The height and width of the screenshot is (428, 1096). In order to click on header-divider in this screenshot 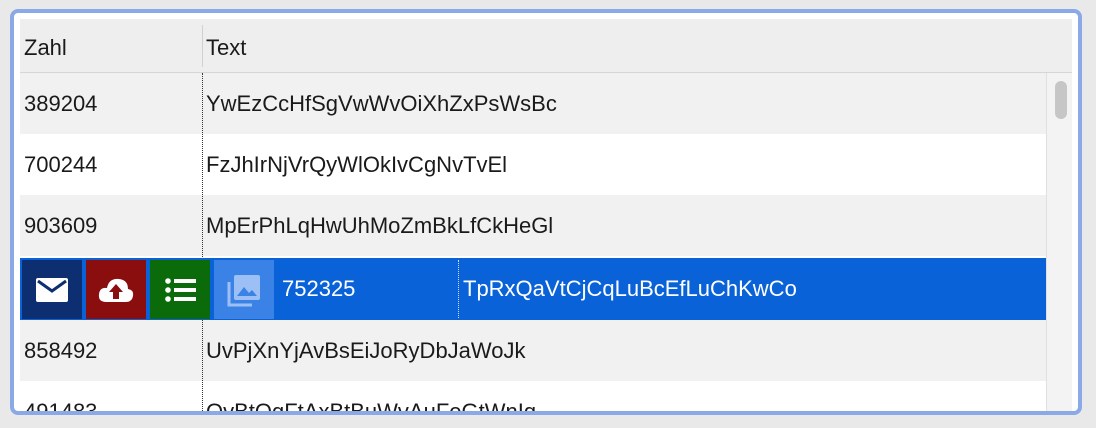, I will do `click(202, 46)`.